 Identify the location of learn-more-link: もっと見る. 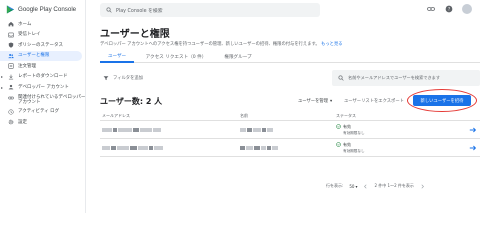
(331, 44).